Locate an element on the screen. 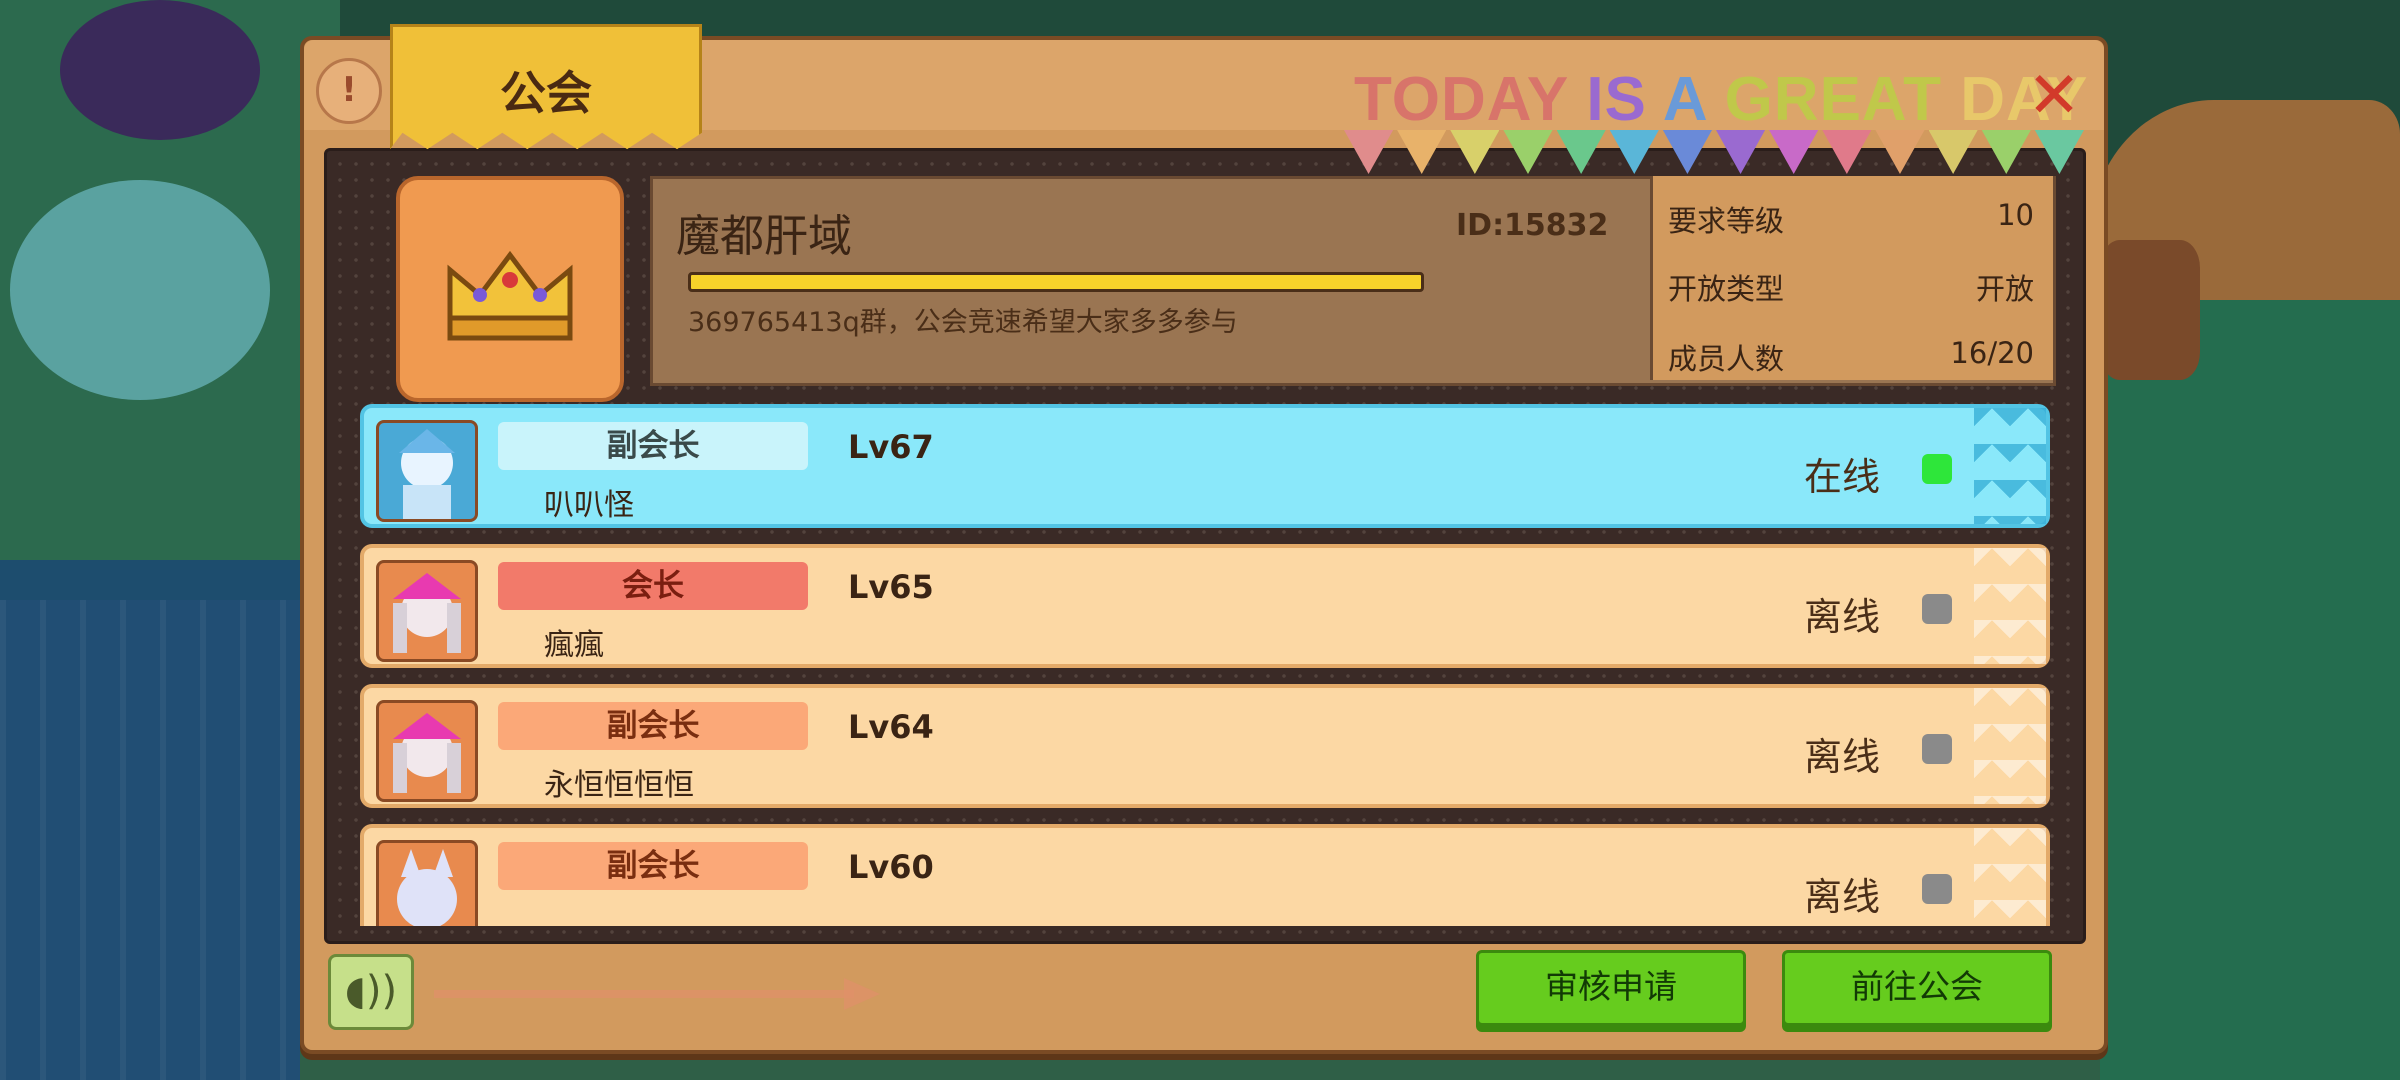 The image size is (2400, 1080). member-name: 永恒恒恒恒 is located at coordinates (619, 785).